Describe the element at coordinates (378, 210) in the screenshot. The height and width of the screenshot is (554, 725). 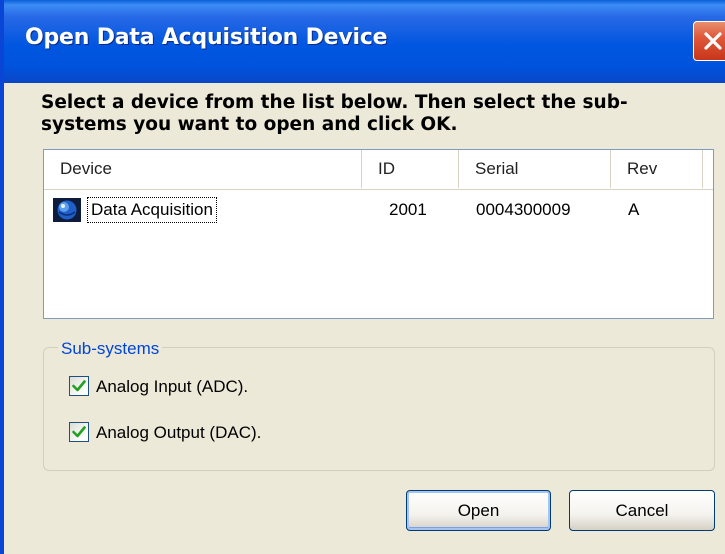
I see `table-row: Data Acquisition 2001 0004300009 A` at that location.